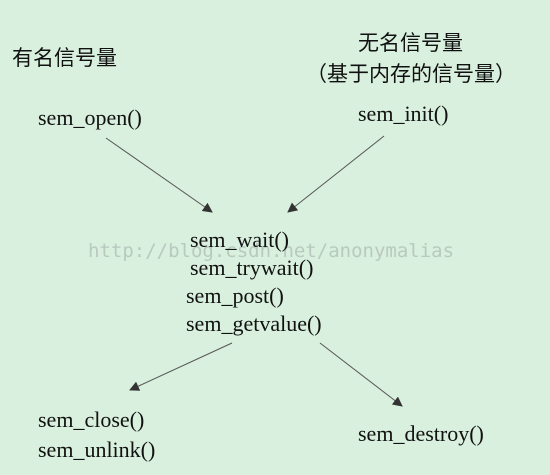  What do you see at coordinates (361, 374) in the screenshot?
I see `arrow-common-to-destroy` at bounding box center [361, 374].